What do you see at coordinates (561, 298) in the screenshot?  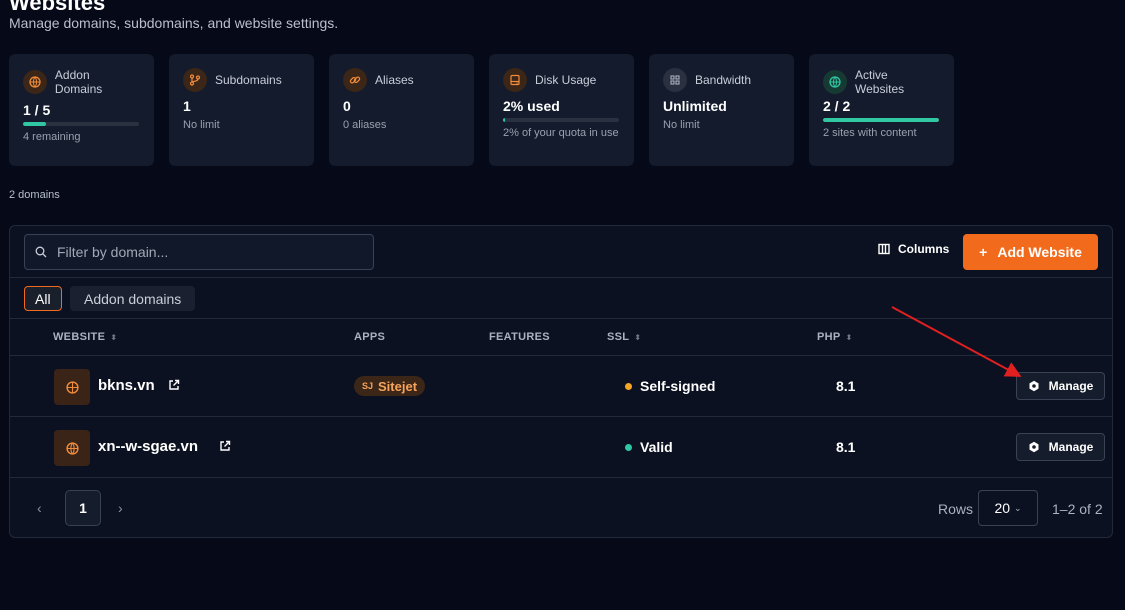 I see `filter-chips: All Addon domains` at bounding box center [561, 298].